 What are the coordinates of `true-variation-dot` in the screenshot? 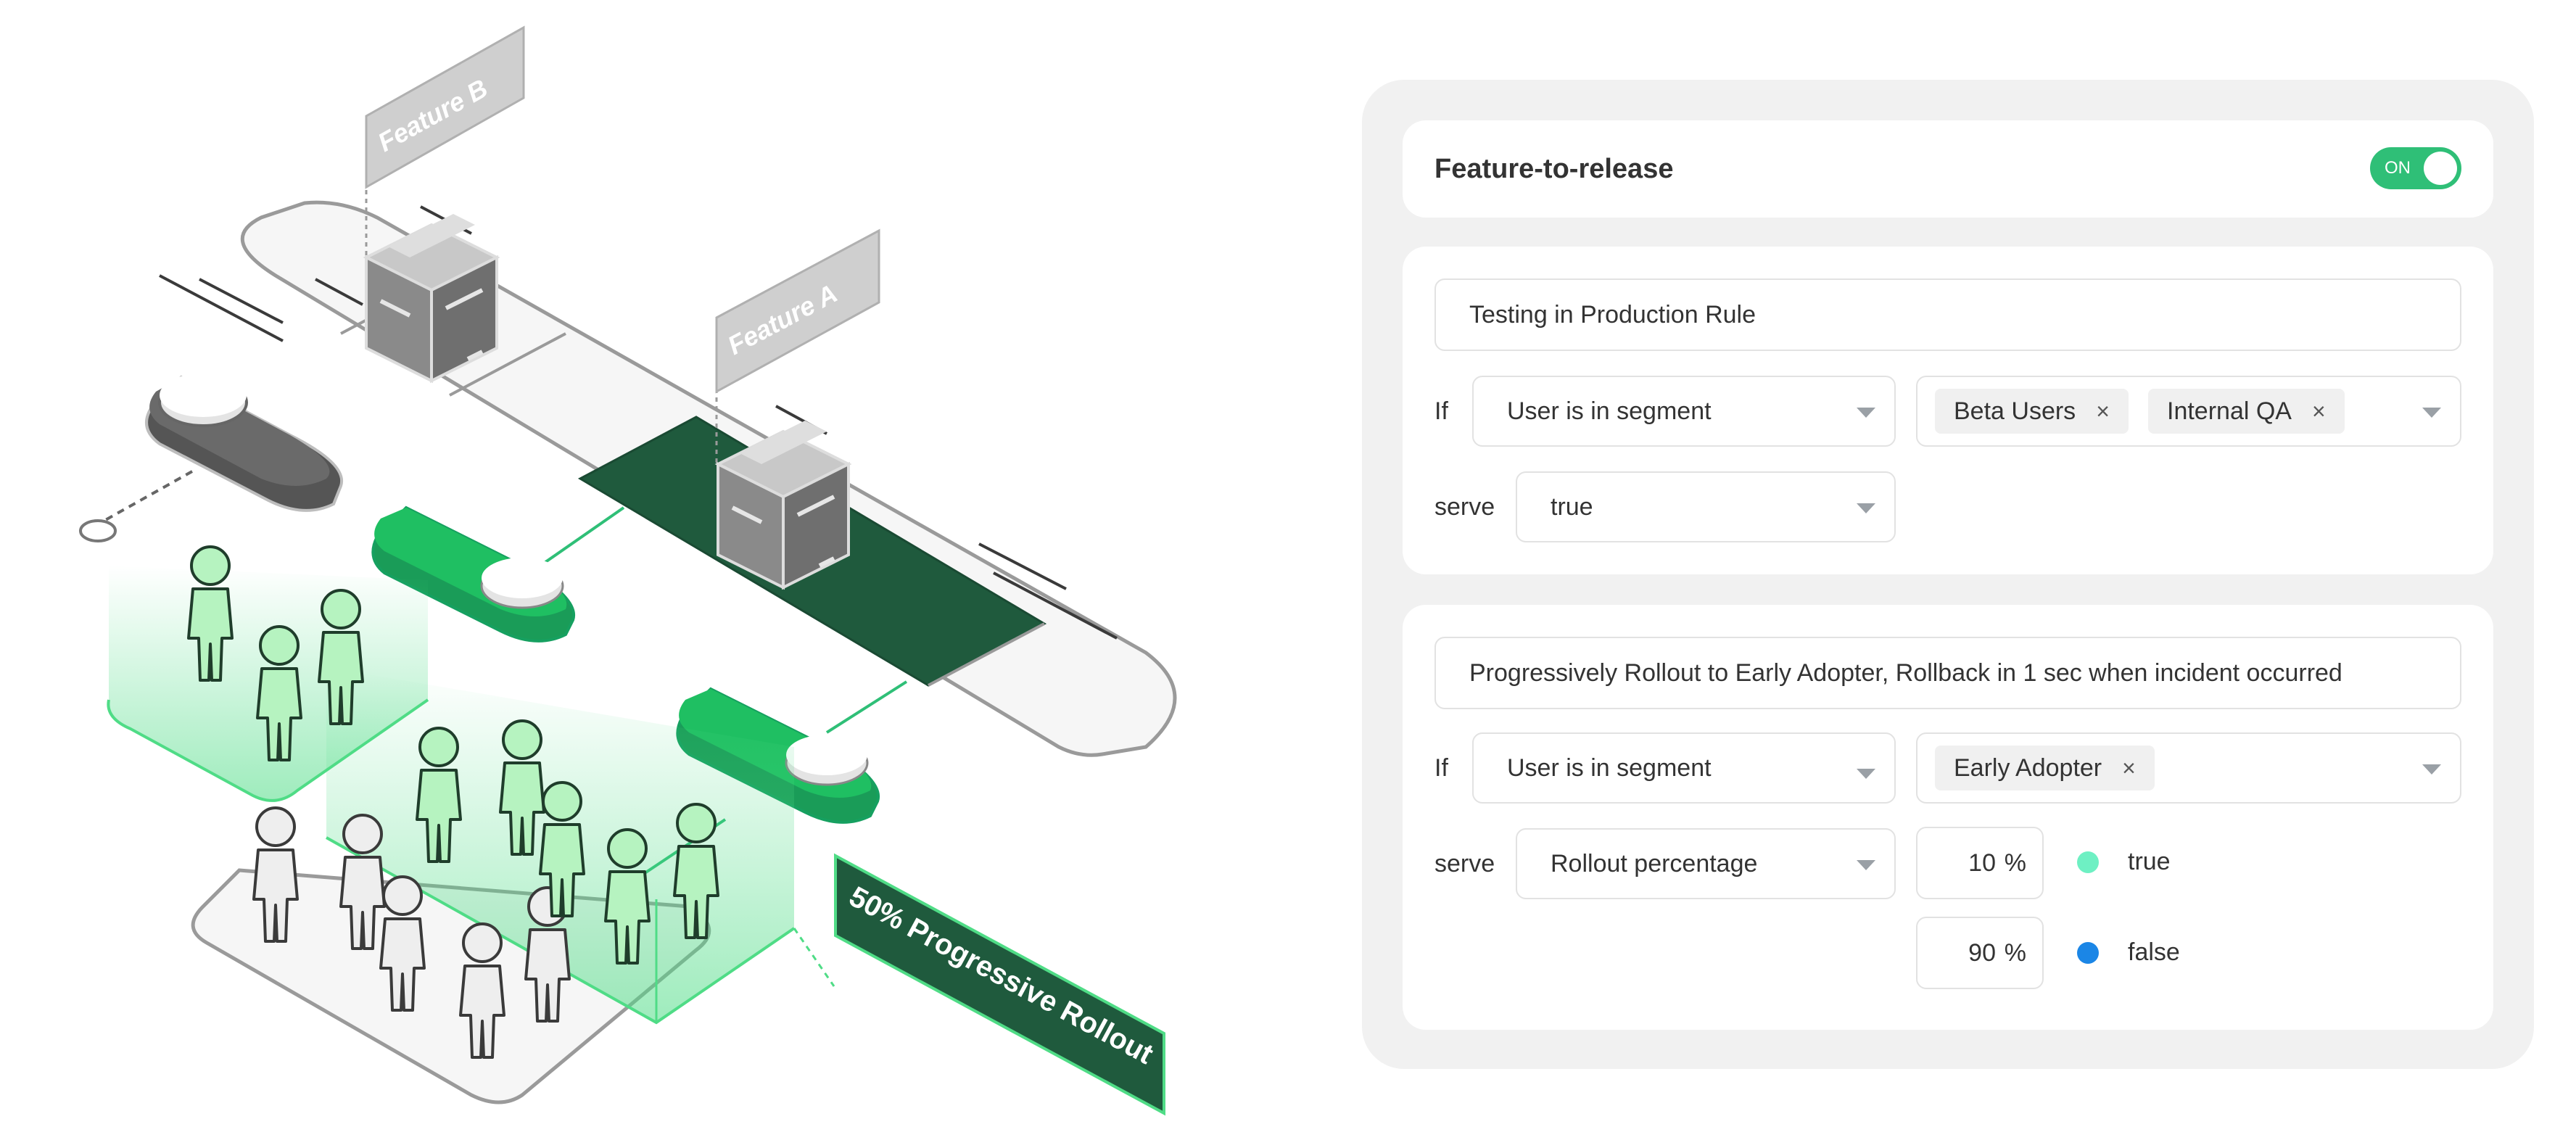 It's located at (2088, 862).